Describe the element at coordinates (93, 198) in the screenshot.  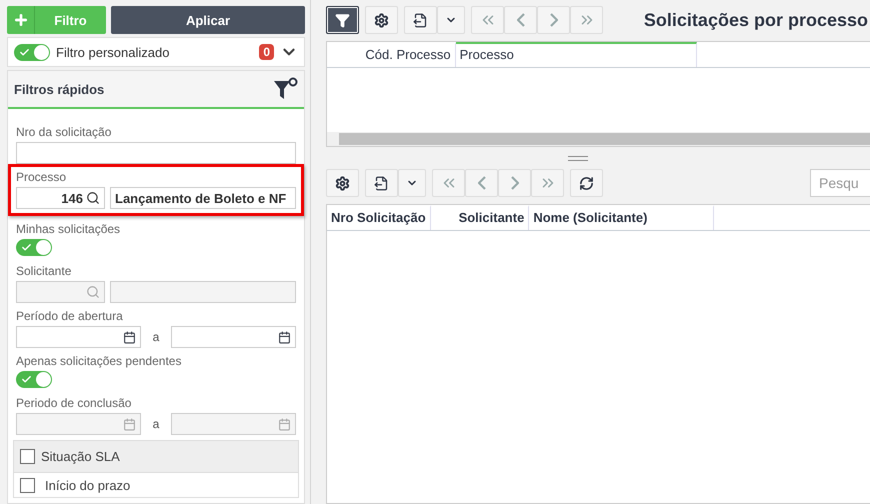
I see `search-icon` at that location.